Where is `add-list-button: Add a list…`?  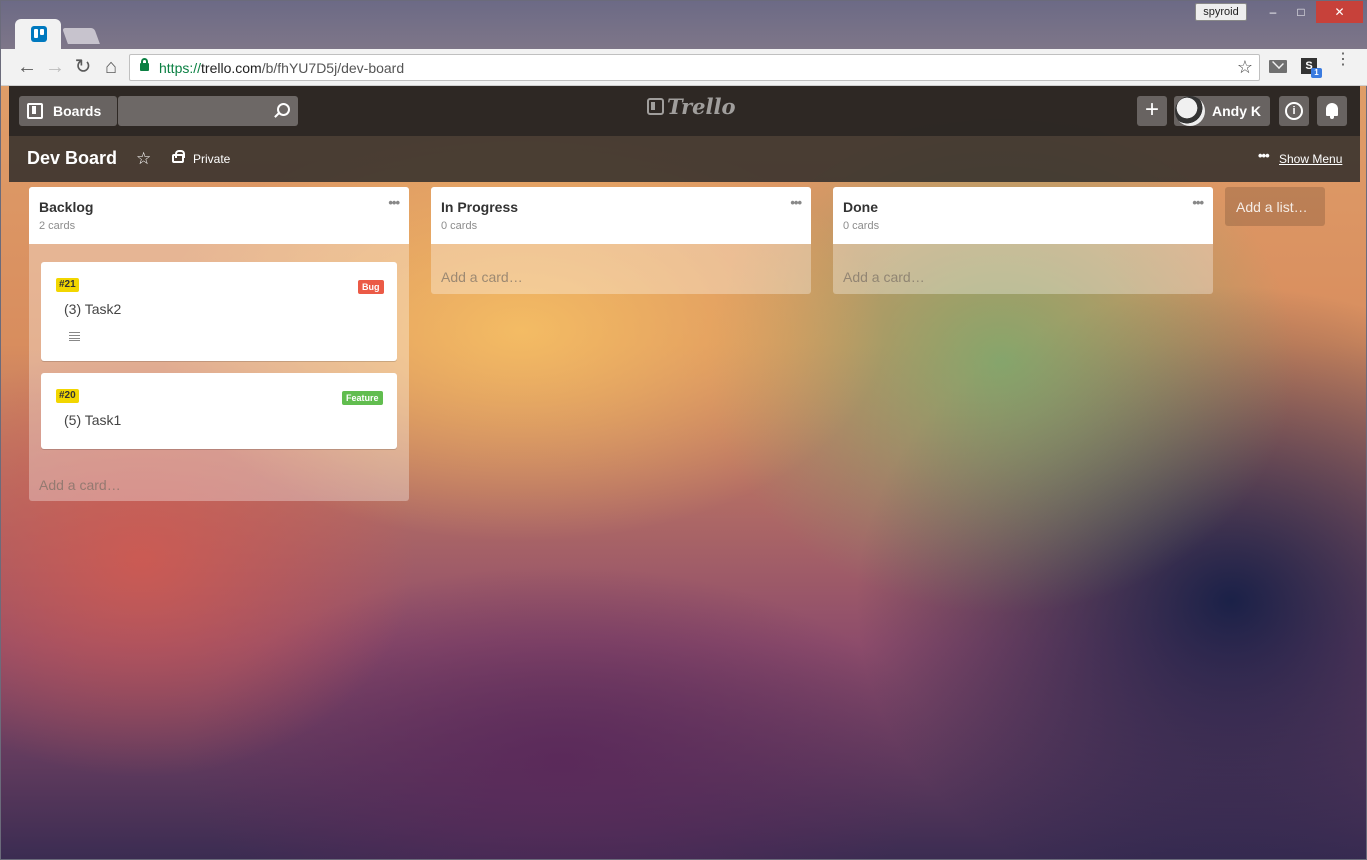 add-list-button: Add a list… is located at coordinates (1275, 206).